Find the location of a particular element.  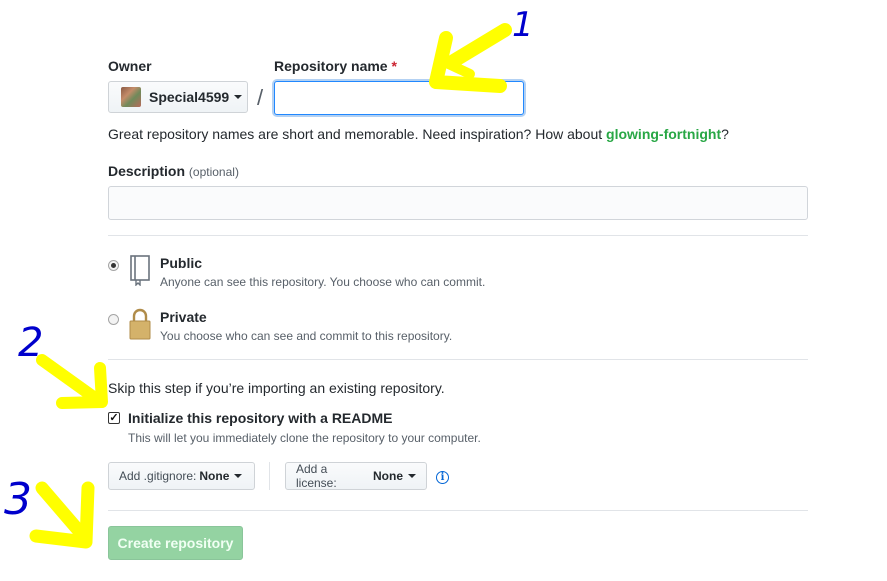

annotation-number-1: 1 is located at coordinates (523, 25).